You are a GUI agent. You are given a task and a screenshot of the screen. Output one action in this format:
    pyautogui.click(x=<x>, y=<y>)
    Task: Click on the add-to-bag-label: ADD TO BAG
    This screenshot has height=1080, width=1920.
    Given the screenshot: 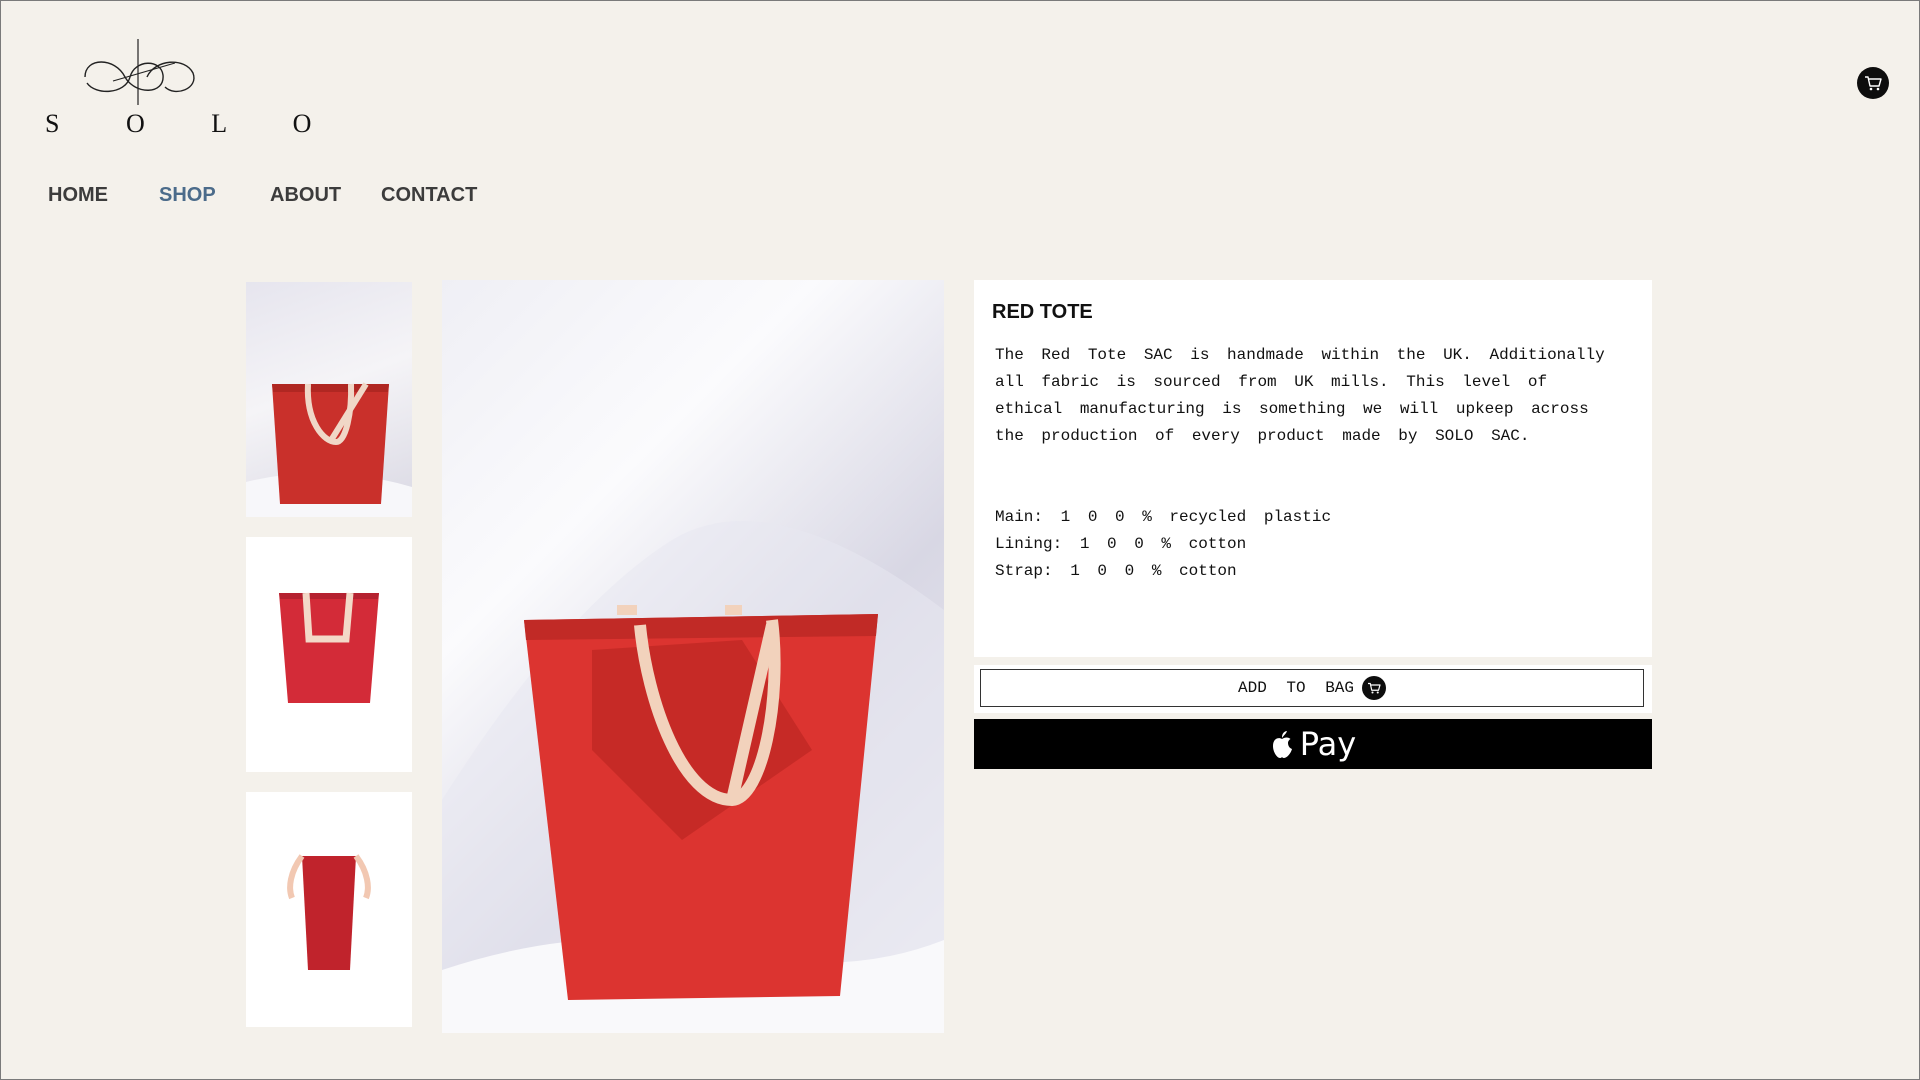 What is the action you would take?
    pyautogui.click(x=1295, y=688)
    